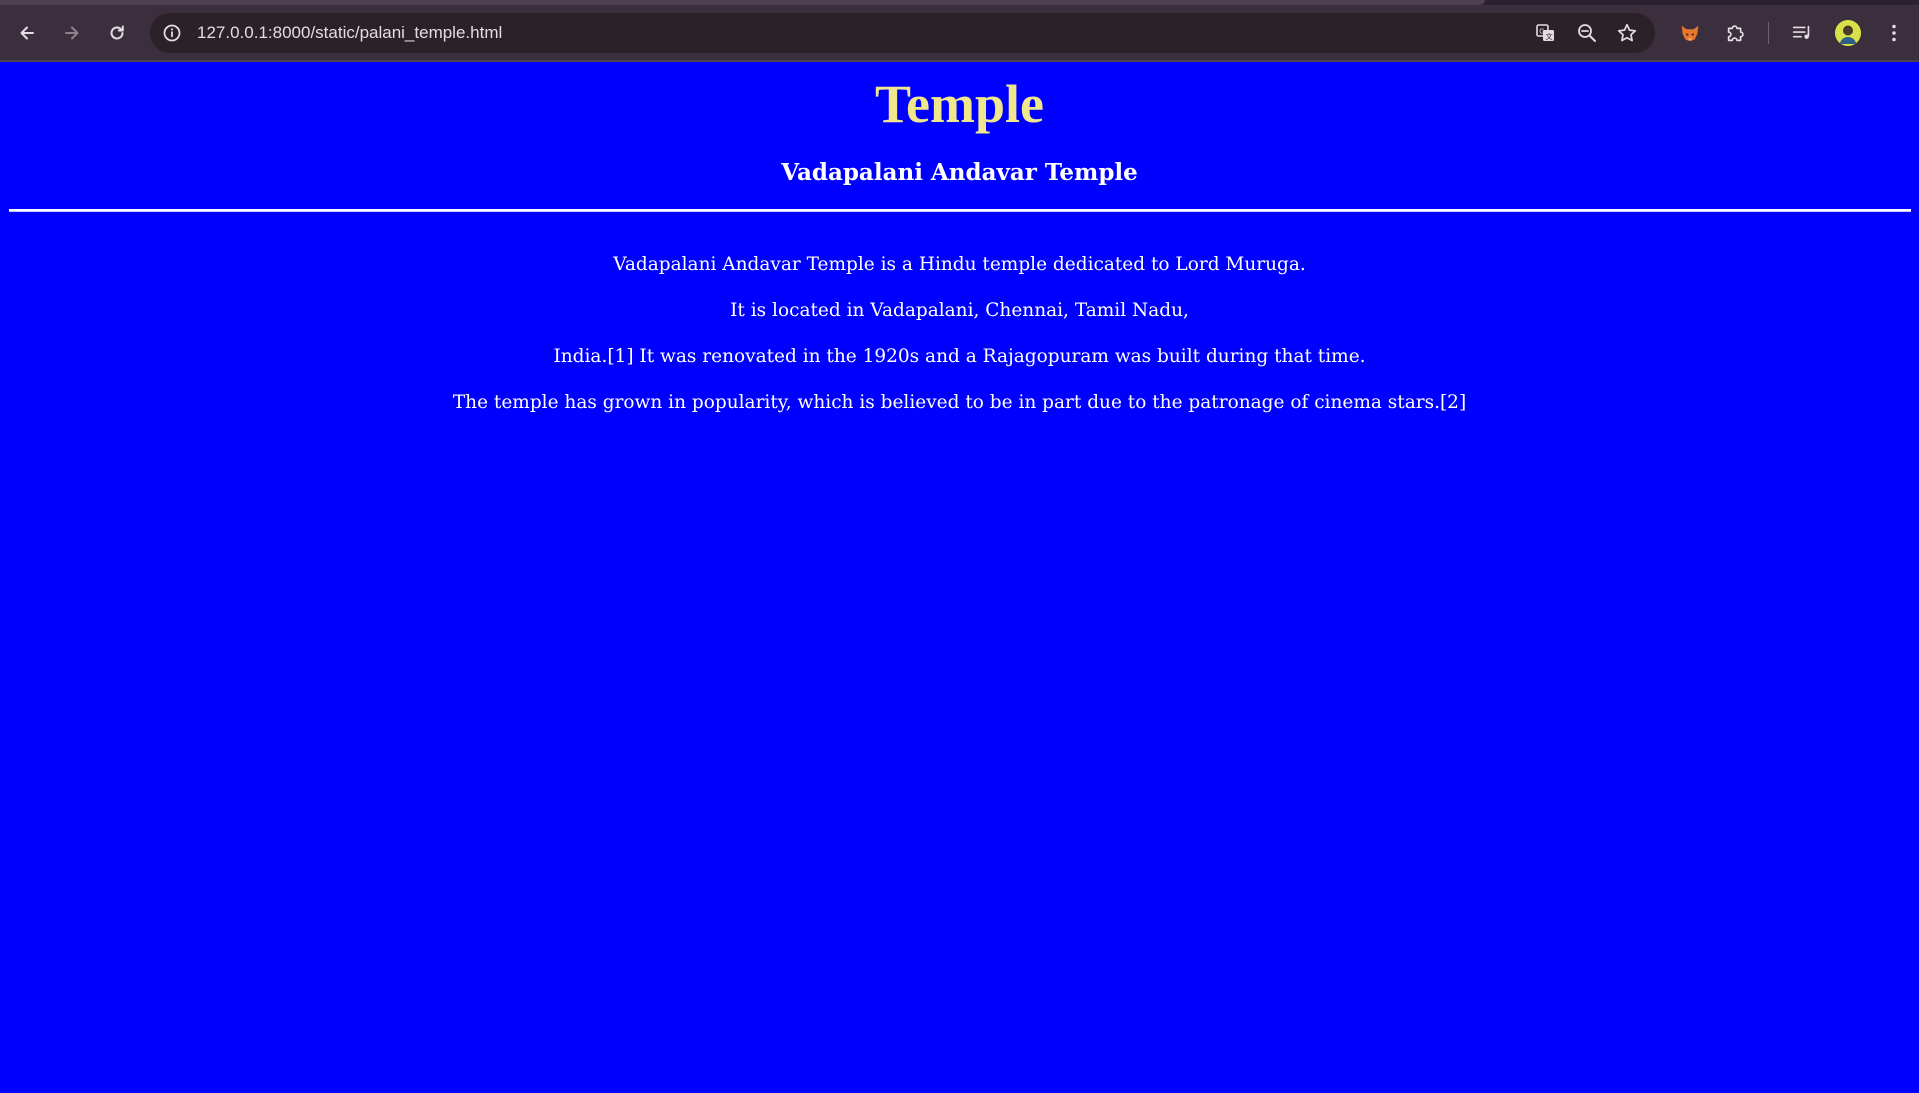  What do you see at coordinates (1848, 33) in the screenshot?
I see `avatar` at bounding box center [1848, 33].